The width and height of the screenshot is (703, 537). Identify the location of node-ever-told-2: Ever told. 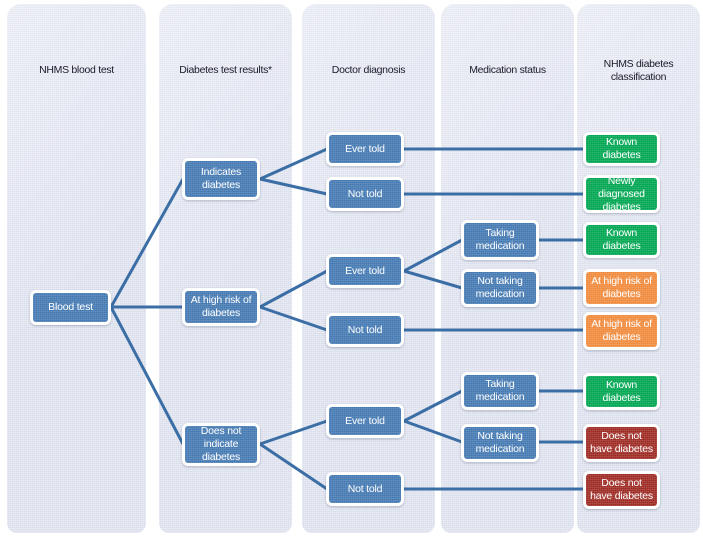
(365, 271).